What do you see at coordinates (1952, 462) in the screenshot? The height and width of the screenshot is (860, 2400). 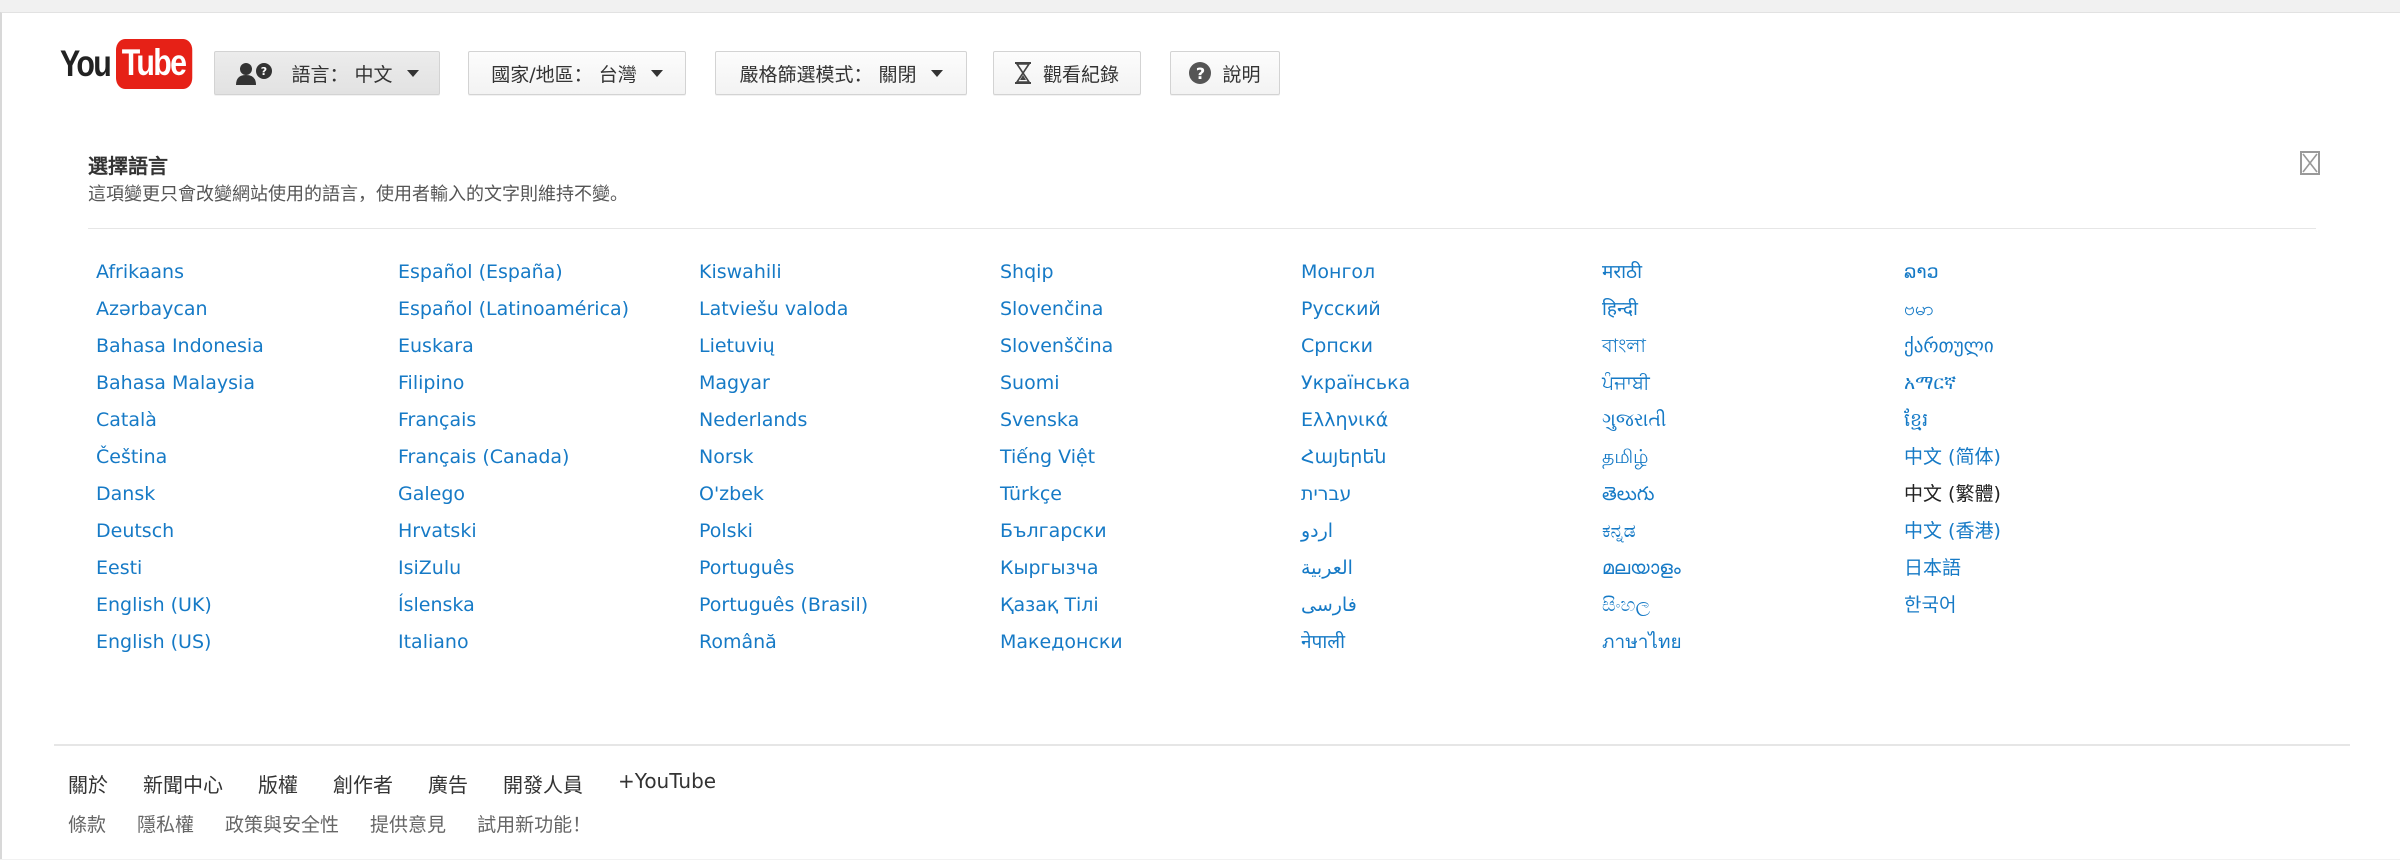 I see `language-option: 中文 (简体)` at bounding box center [1952, 462].